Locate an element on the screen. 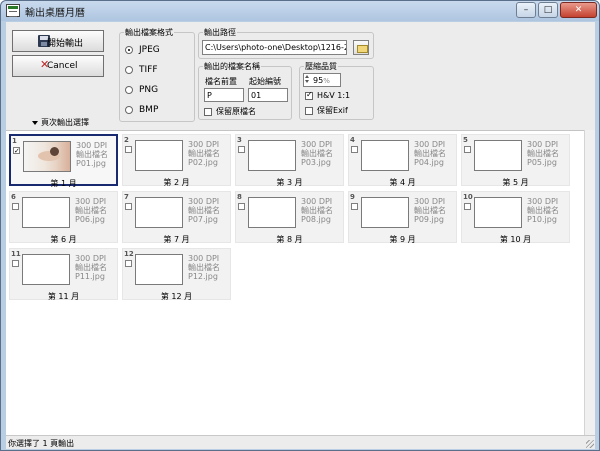 Image resolution: width=600 pixels, height=451 pixels. page-cell: 12 300 DPI 輸出檔名 P12.jpg 第 12 月 is located at coordinates (176, 274).